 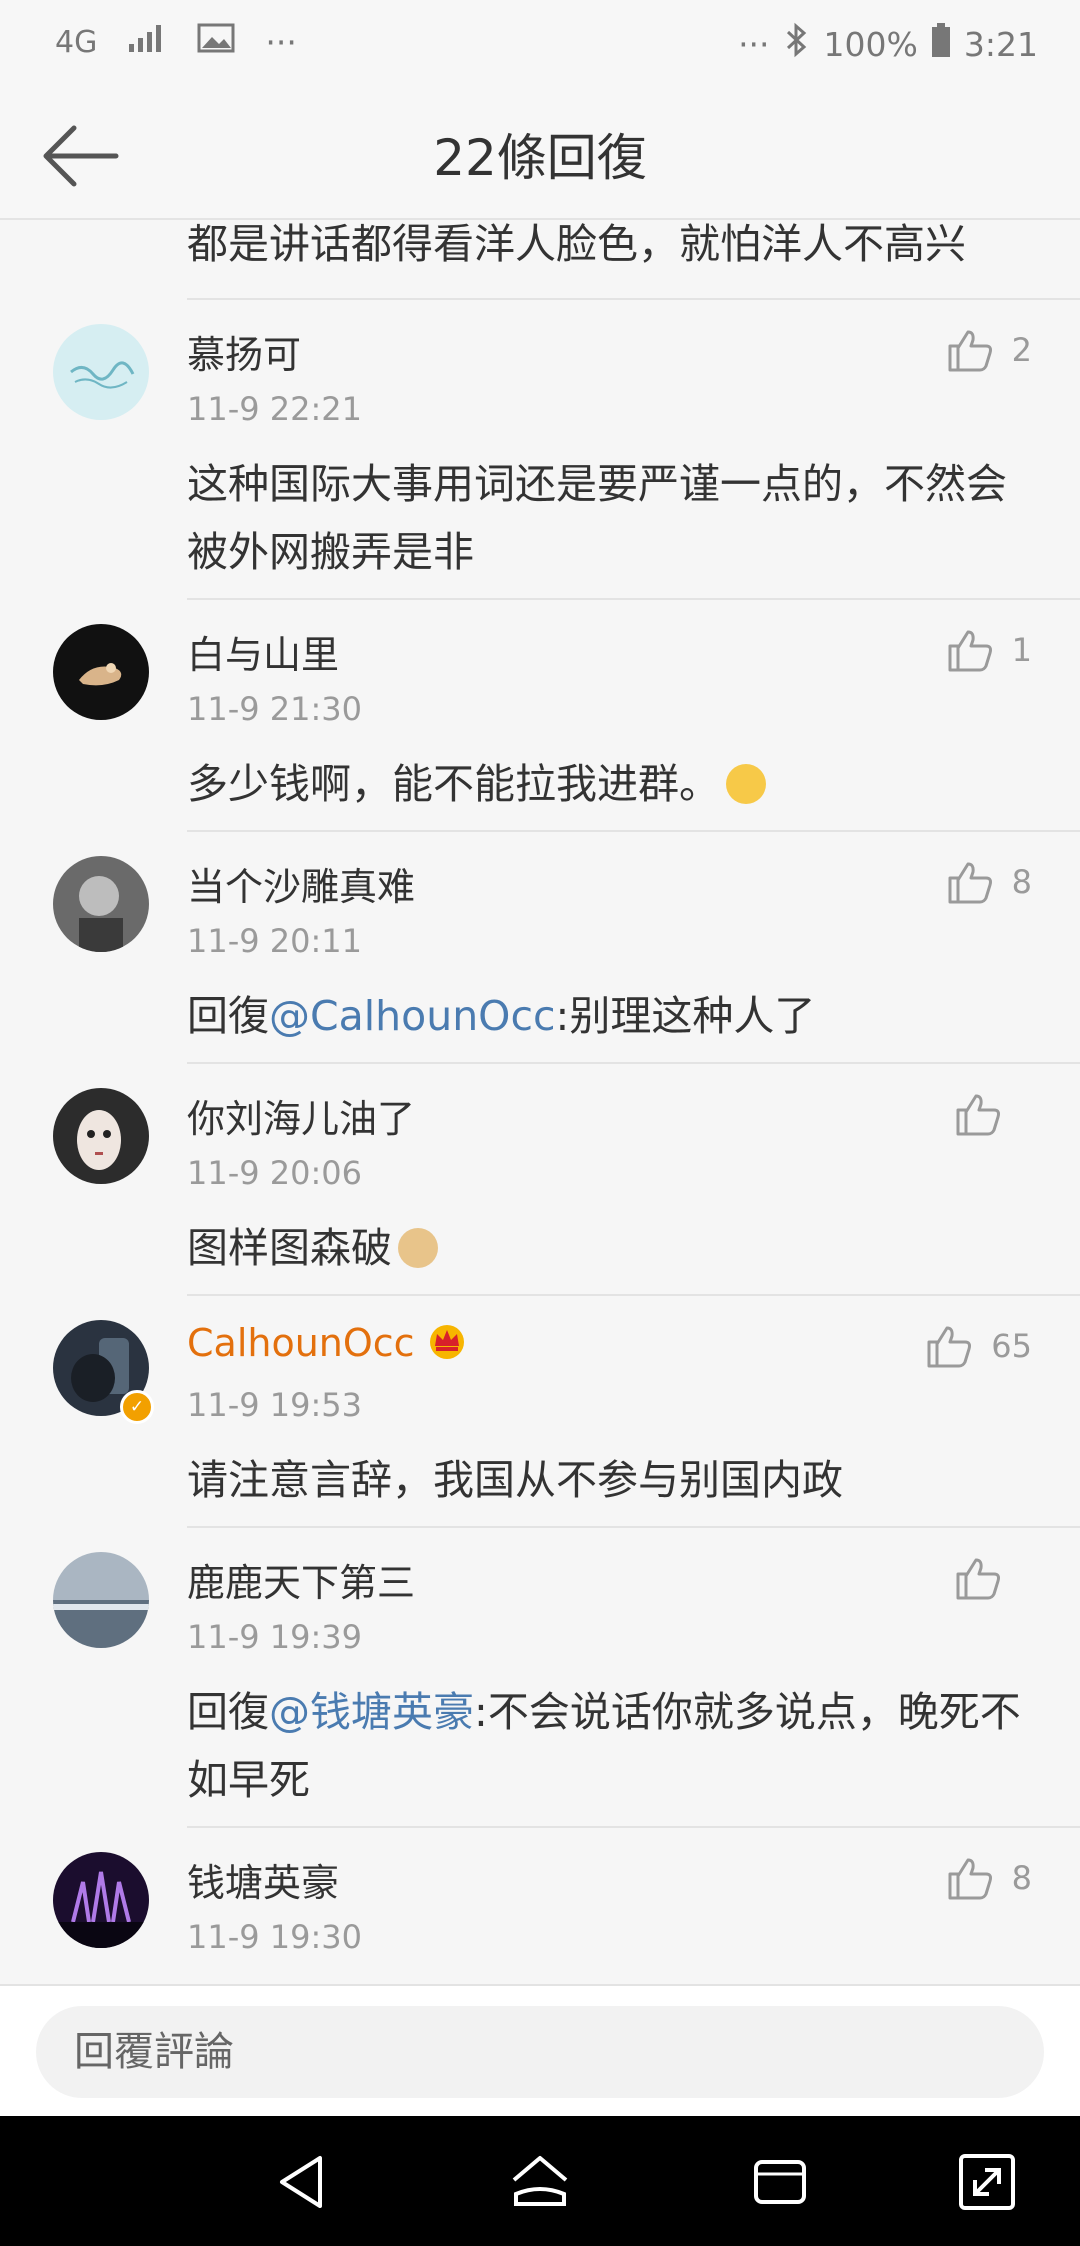 I want to click on comment-author: 白与山里, so click(x=263, y=651).